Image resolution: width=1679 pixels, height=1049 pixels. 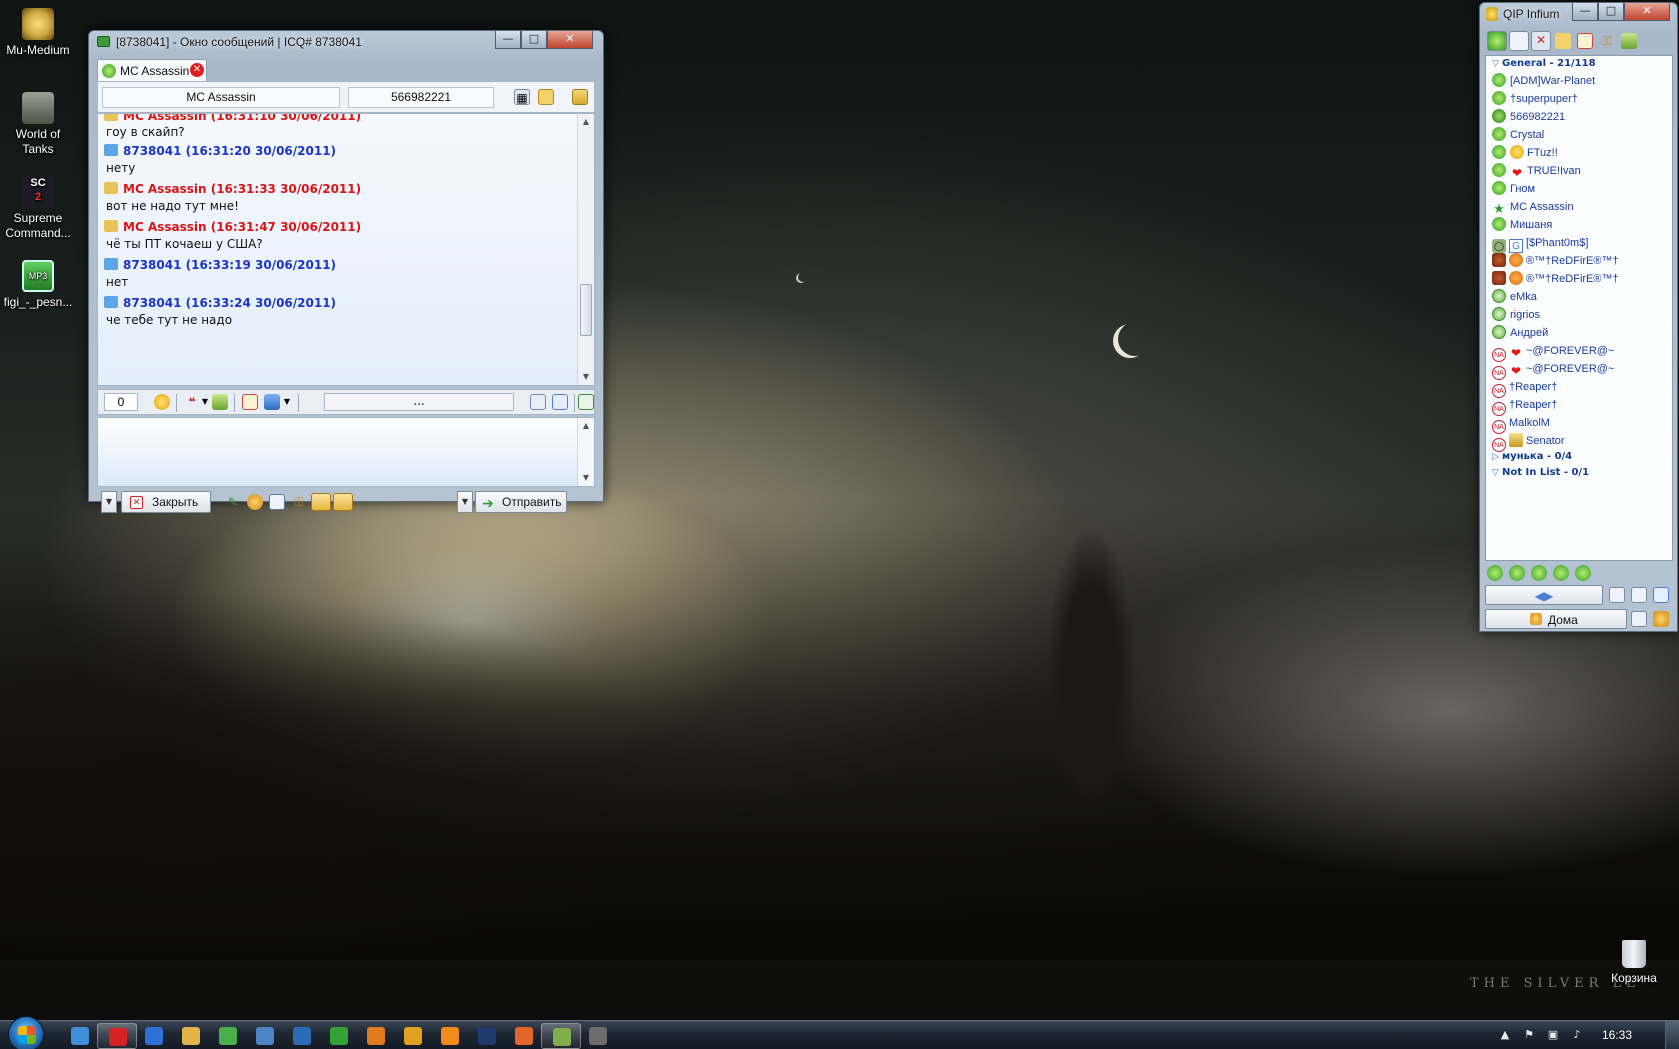 I want to click on insert-image-icon, so click(x=538, y=402).